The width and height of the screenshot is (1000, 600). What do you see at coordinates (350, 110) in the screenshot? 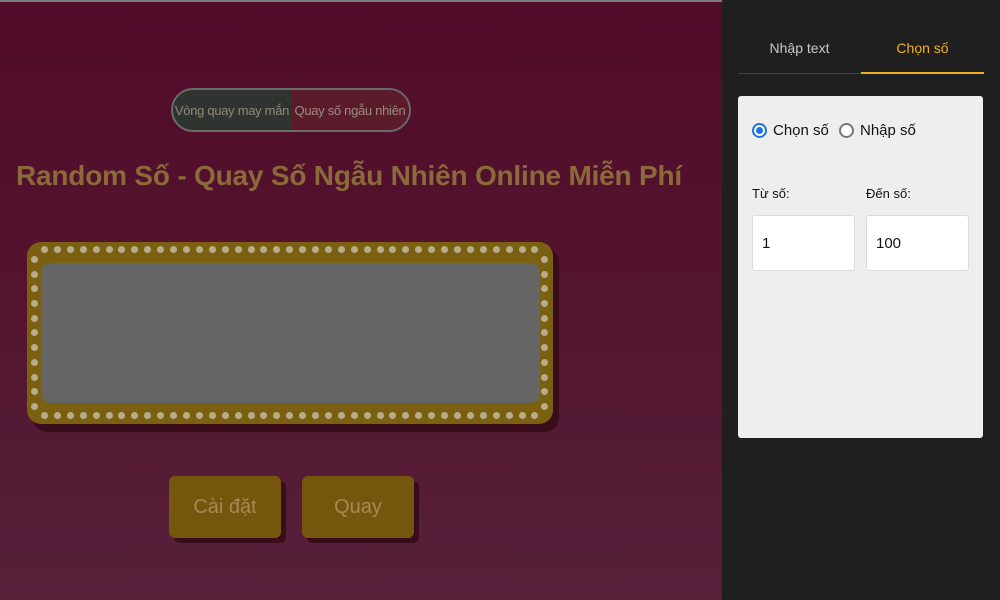
I see `mode-option-random: Quay số ngẫu nhiên` at bounding box center [350, 110].